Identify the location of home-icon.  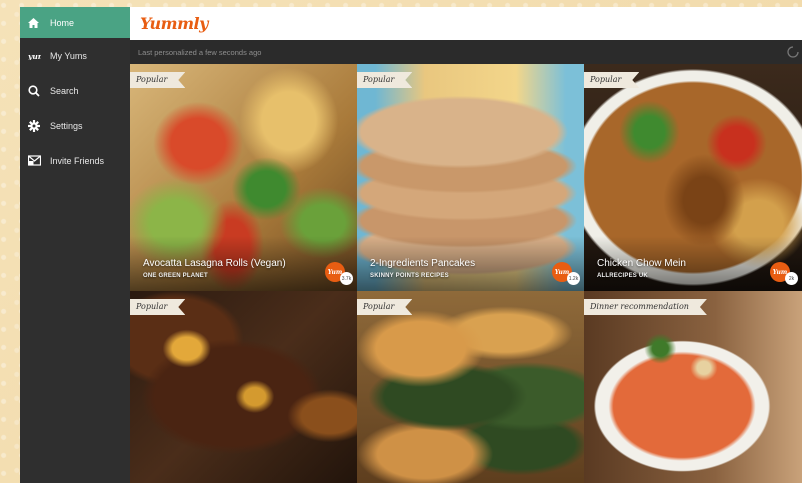
(38, 22).